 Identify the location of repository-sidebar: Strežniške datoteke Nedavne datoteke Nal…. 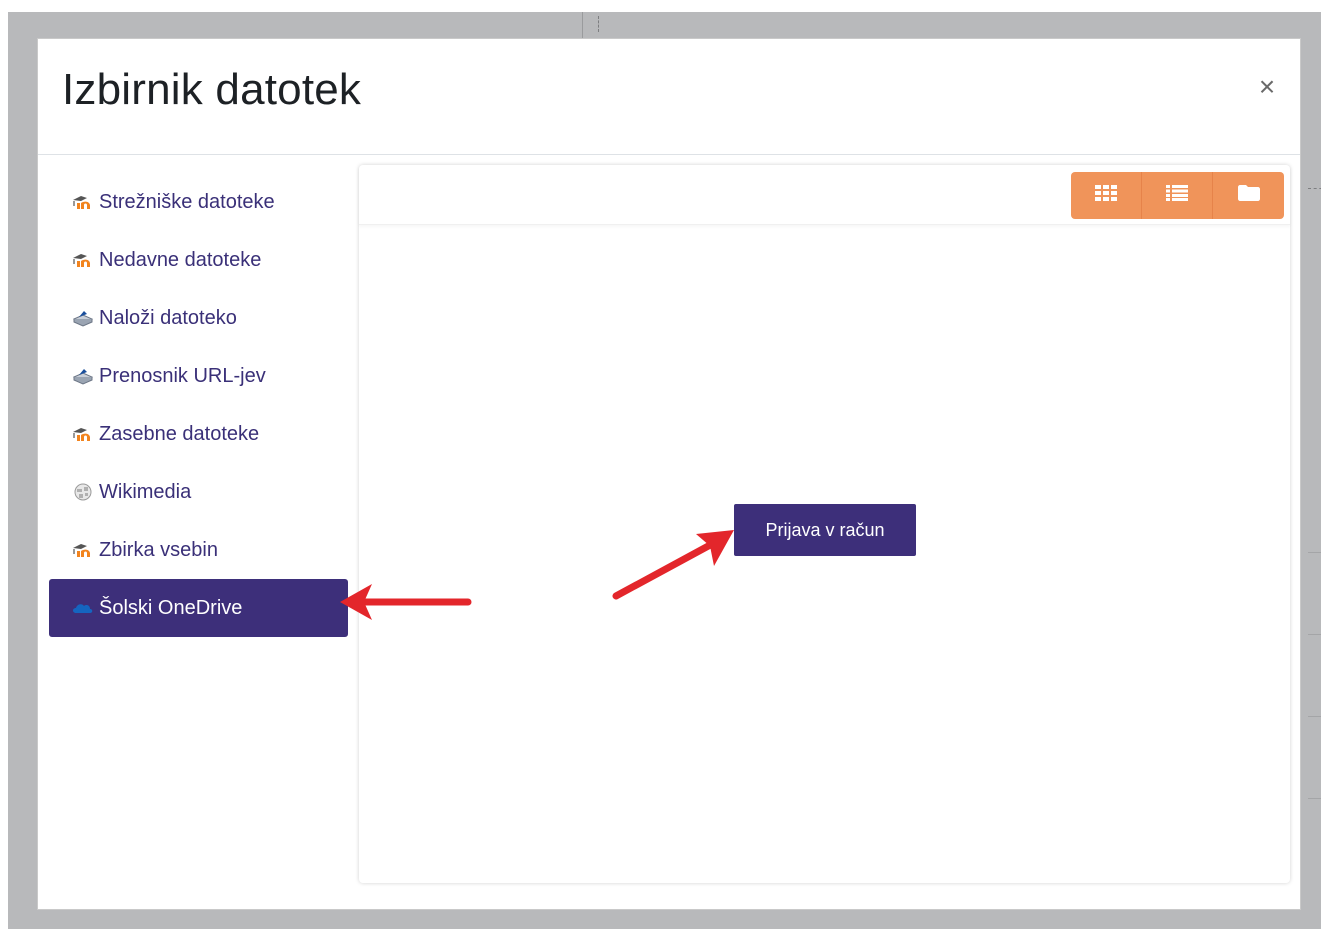
(199, 405).